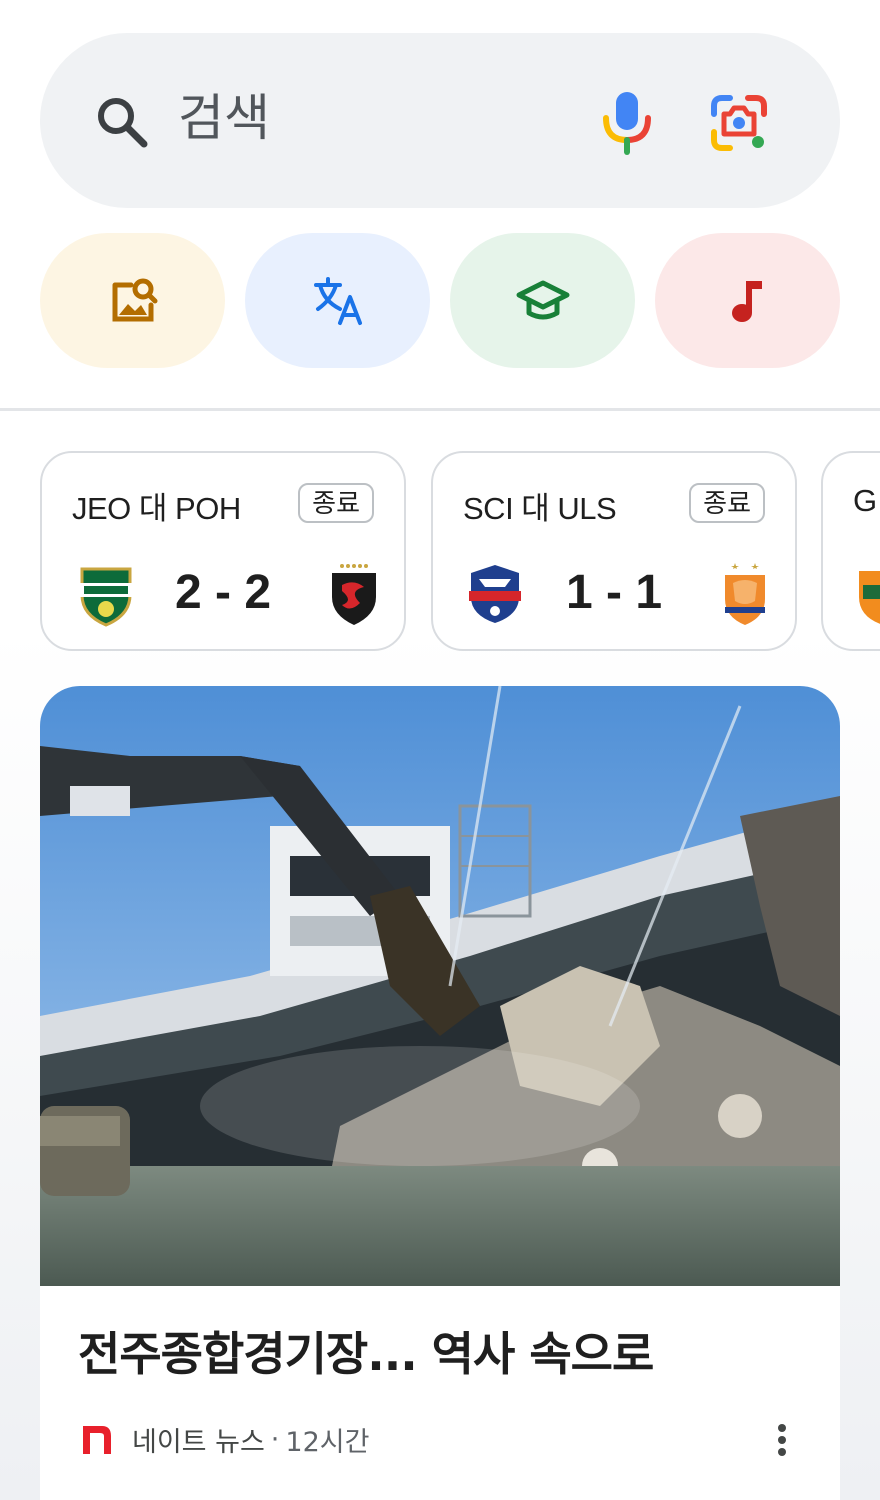 This screenshot has width=880, height=1500. Describe the element at coordinates (739, 123) in the screenshot. I see `google-lens-icon` at that location.